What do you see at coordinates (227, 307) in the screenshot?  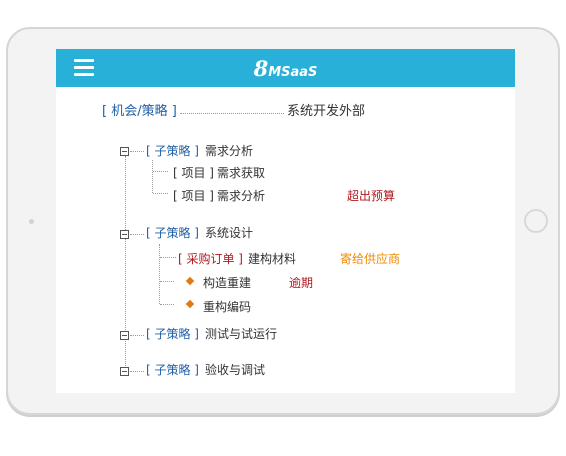 I see `tree-child-label: 重构编码` at bounding box center [227, 307].